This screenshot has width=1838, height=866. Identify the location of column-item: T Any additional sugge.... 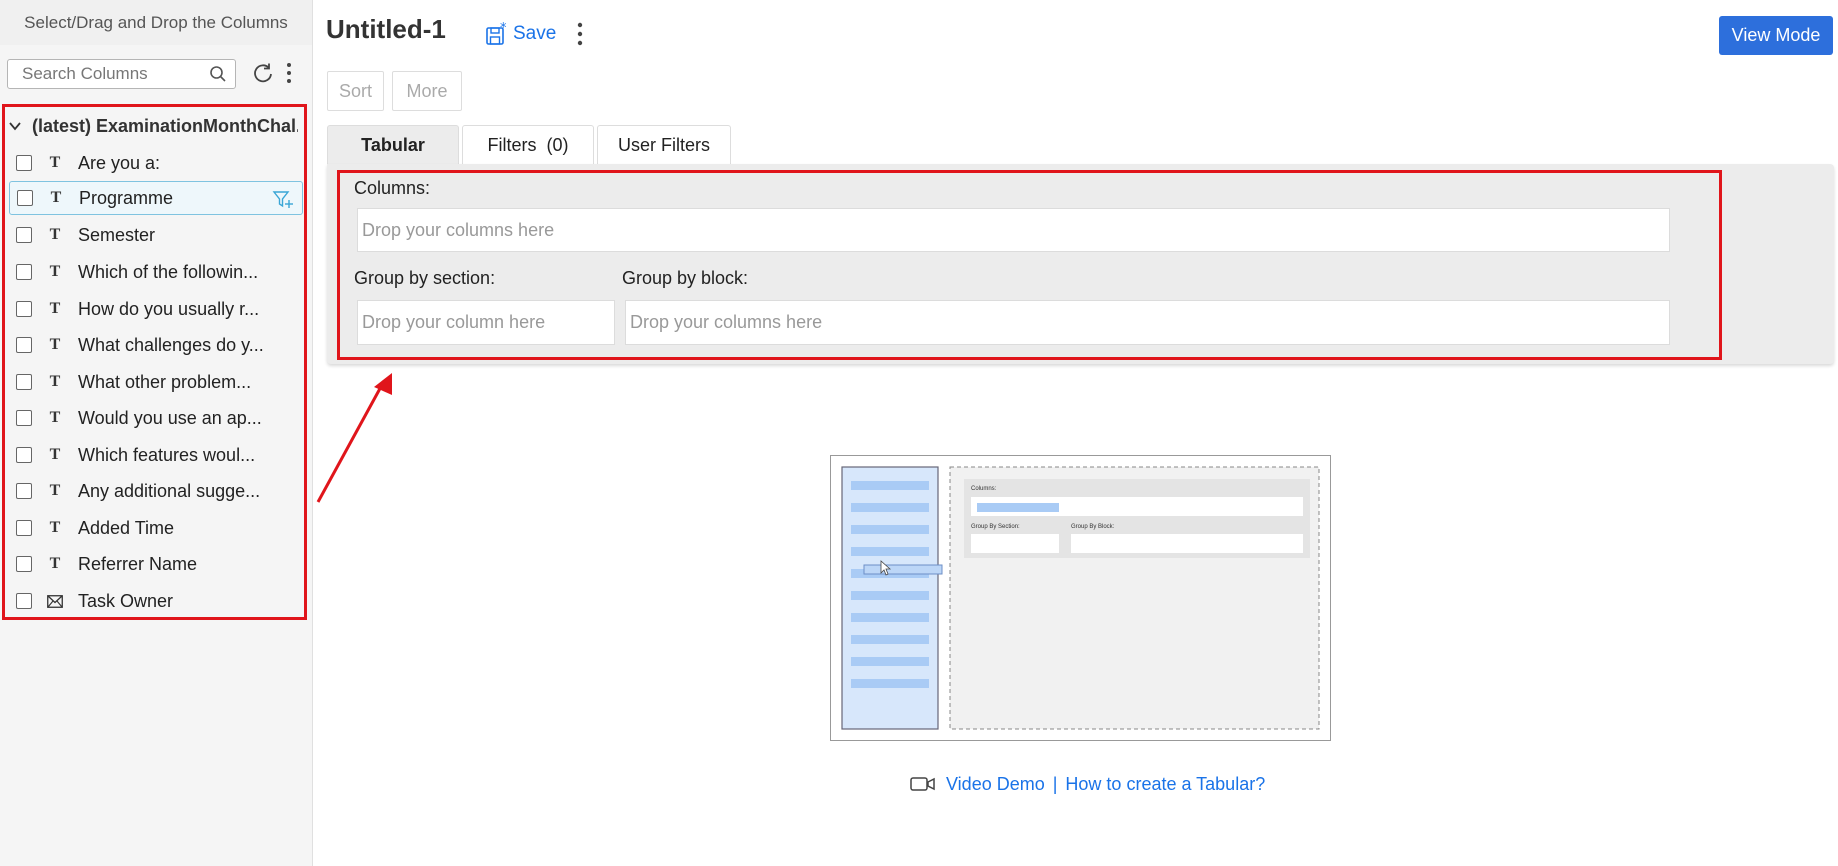
(156, 491).